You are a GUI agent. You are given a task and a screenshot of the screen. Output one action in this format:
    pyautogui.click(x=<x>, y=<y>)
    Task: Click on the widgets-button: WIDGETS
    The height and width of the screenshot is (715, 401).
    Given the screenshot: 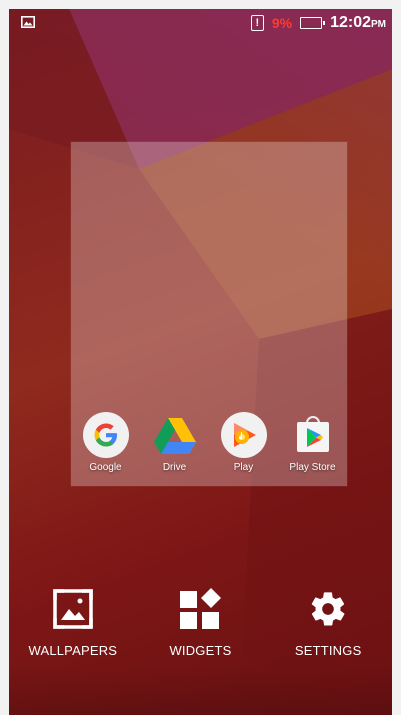 What is the action you would take?
    pyautogui.click(x=200, y=627)
    